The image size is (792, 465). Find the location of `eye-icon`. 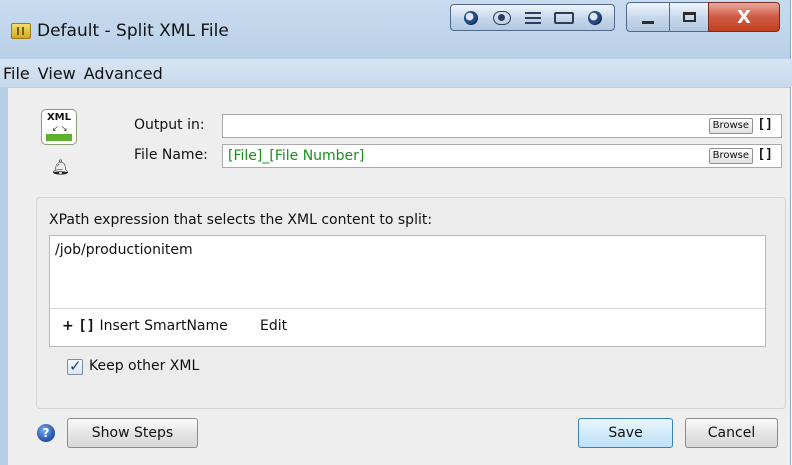

eye-icon is located at coordinates (501, 17).